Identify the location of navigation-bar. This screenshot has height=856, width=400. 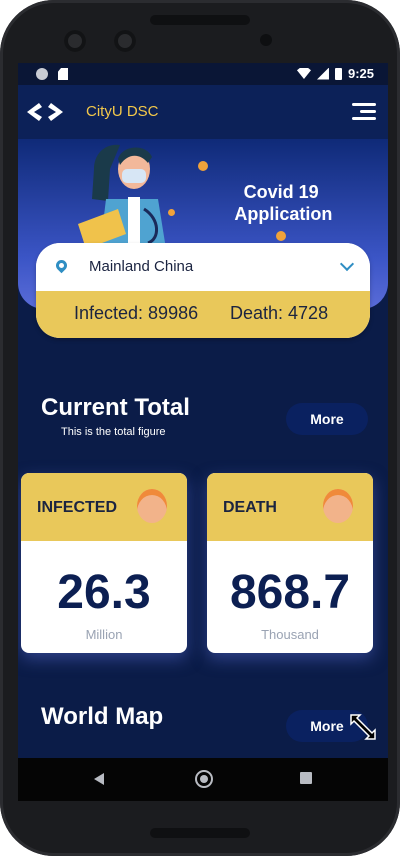
(203, 779).